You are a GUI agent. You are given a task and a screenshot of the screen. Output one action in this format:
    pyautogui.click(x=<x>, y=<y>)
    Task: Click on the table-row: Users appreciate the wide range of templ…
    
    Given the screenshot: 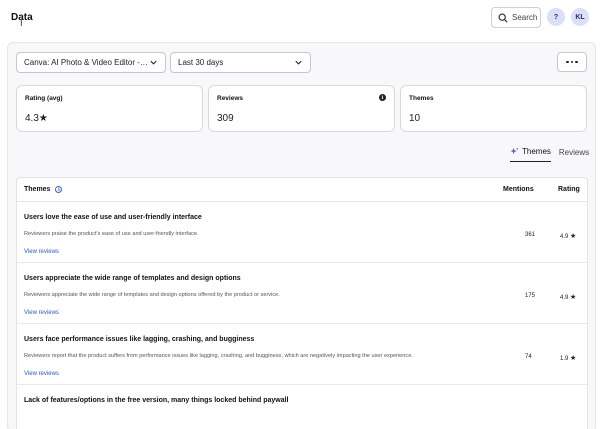 What is the action you would take?
    pyautogui.click(x=302, y=294)
    